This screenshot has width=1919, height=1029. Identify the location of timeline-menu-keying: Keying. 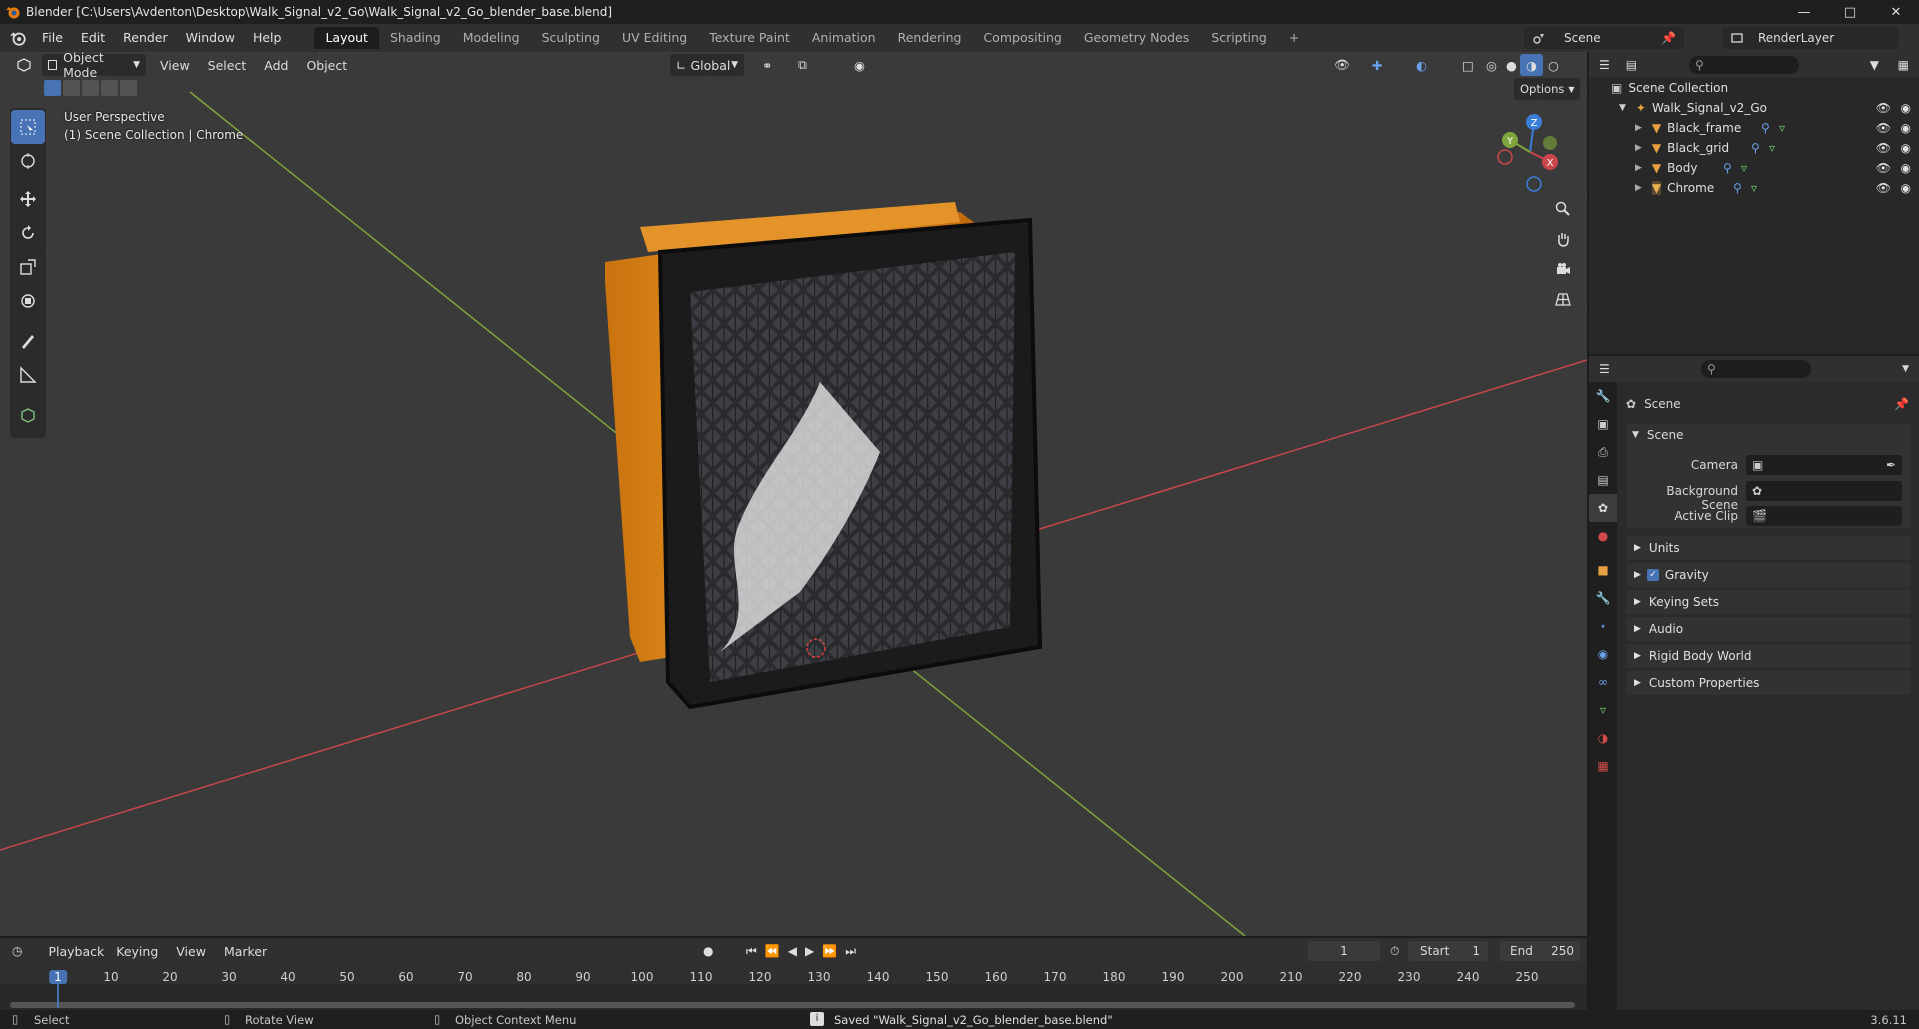
(137, 951).